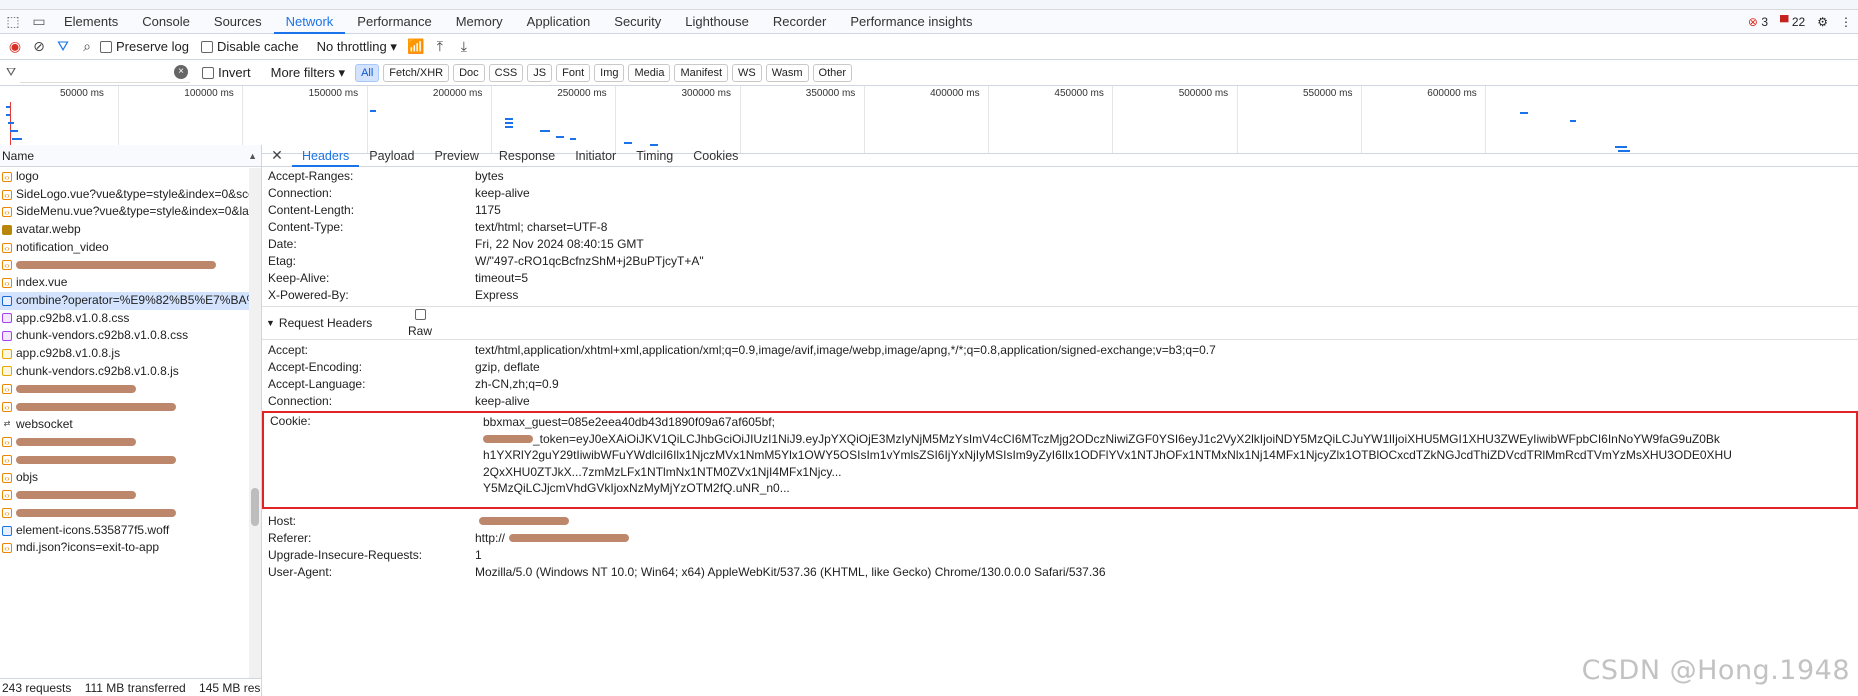 The height and width of the screenshot is (696, 1858). What do you see at coordinates (799, 22) in the screenshot?
I see `tab-recorder: Recorder` at bounding box center [799, 22].